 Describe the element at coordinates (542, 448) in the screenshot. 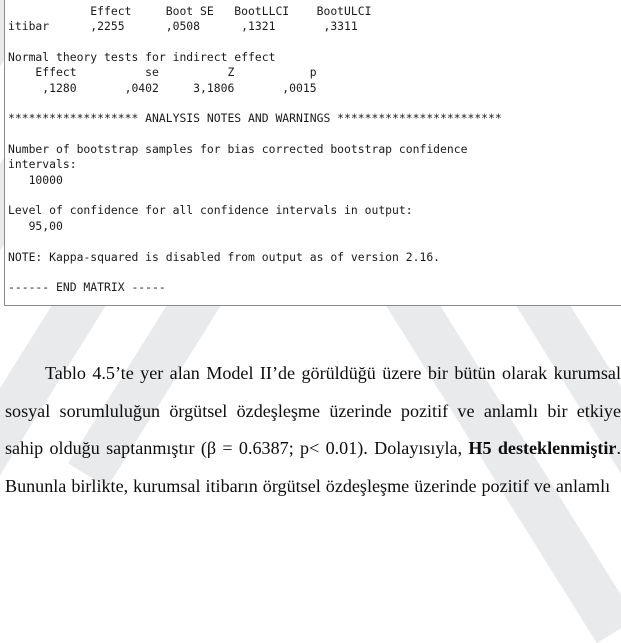

I see `hypothesis-supported-claim: H5 desteklenmiştir` at that location.